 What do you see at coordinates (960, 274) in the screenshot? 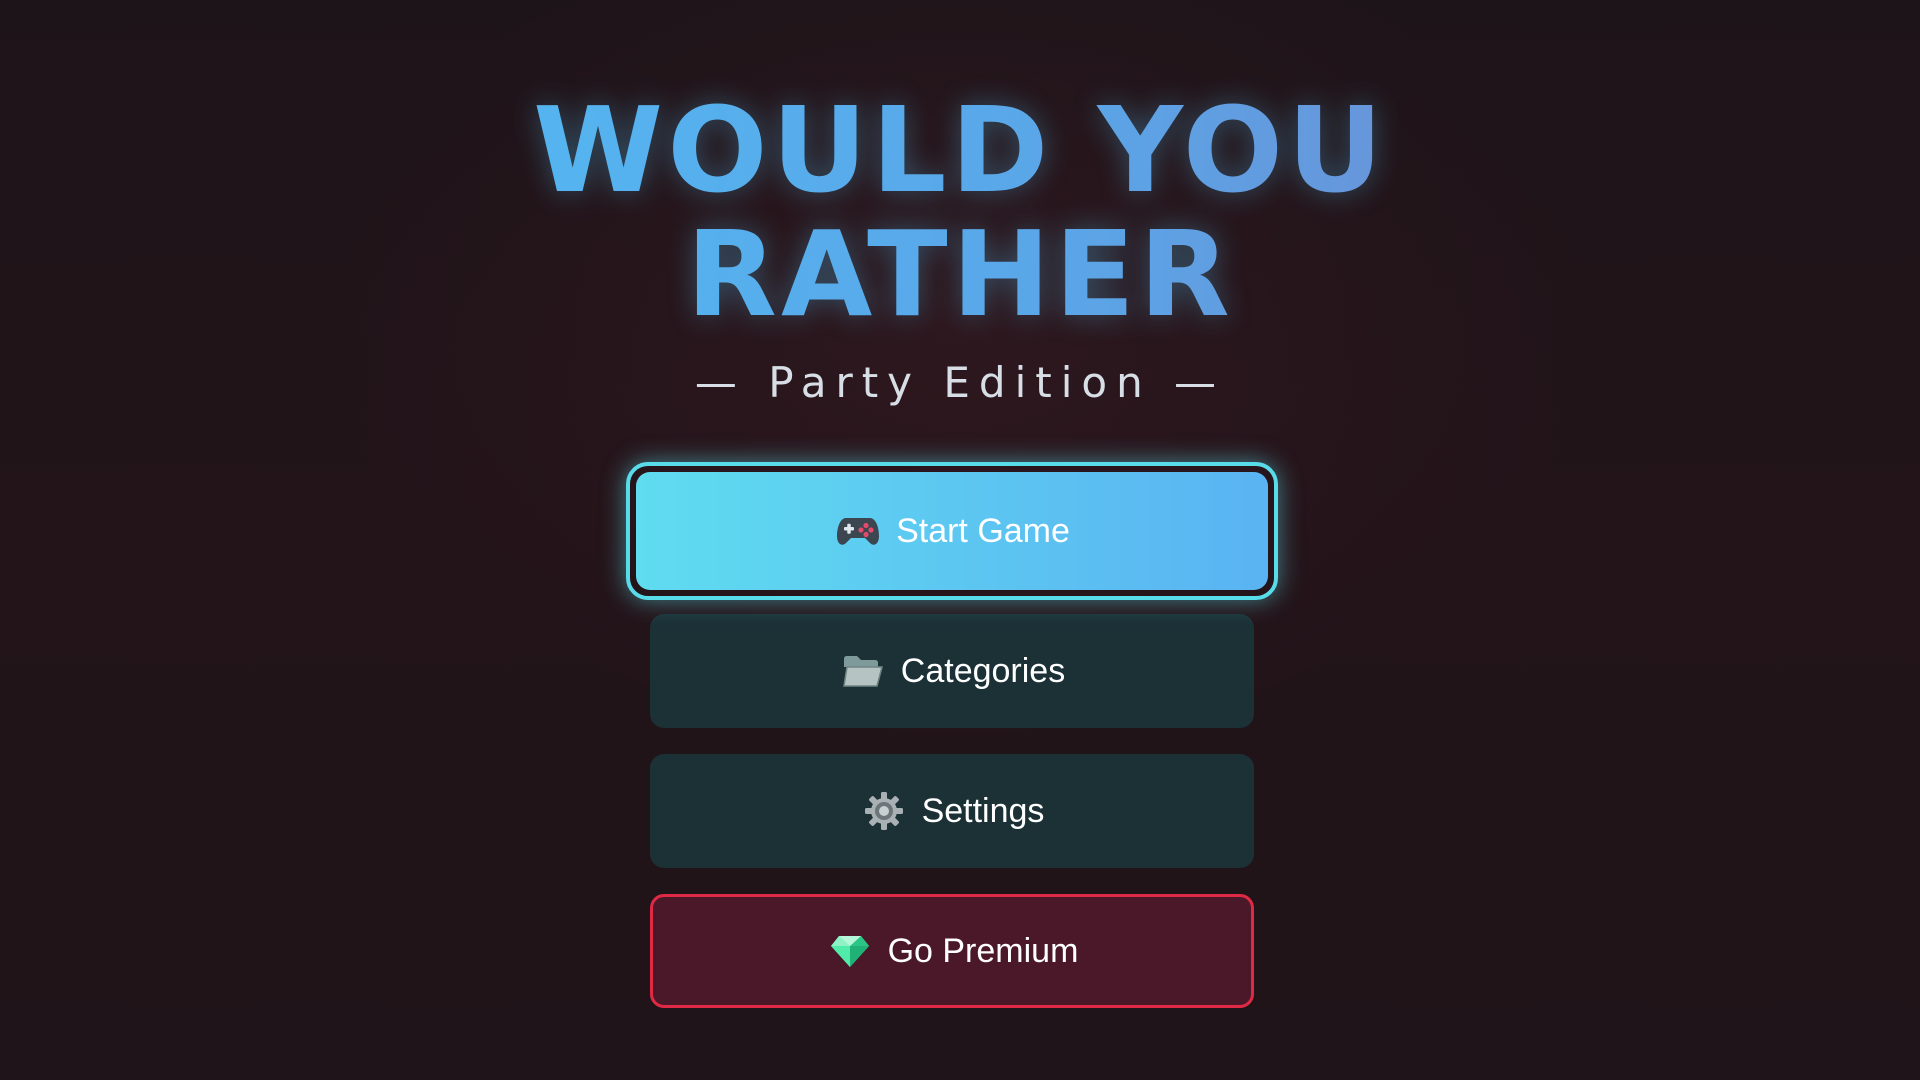
I see `game-title-line-2: RATHER` at bounding box center [960, 274].